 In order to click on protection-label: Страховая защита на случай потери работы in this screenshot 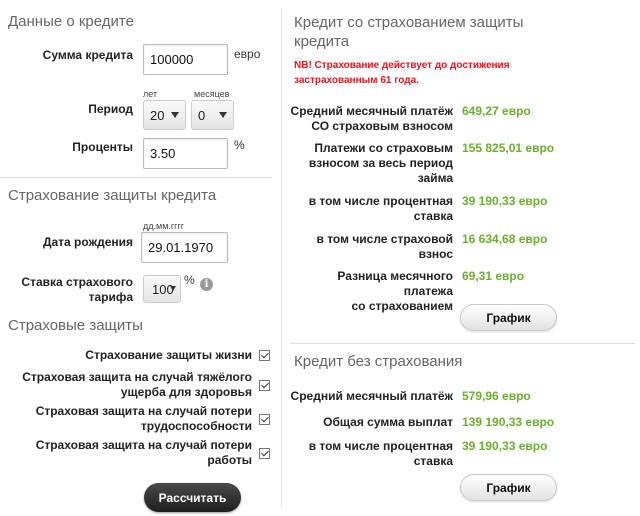, I will do `click(144, 453)`.